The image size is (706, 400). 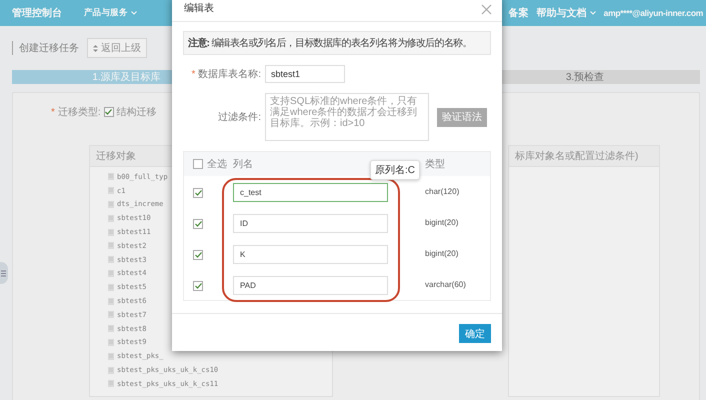 What do you see at coordinates (653, 13) in the screenshot?
I see `nav-link: amp****@aliyun-inner.com` at bounding box center [653, 13].